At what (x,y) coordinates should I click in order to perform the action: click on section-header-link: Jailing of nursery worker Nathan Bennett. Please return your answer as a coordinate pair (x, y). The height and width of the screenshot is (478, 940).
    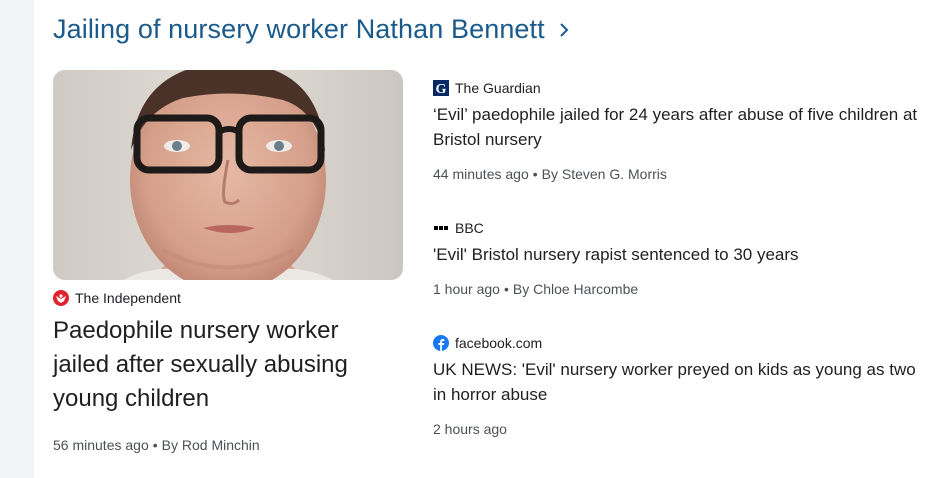
    Looking at the image, I should click on (311, 29).